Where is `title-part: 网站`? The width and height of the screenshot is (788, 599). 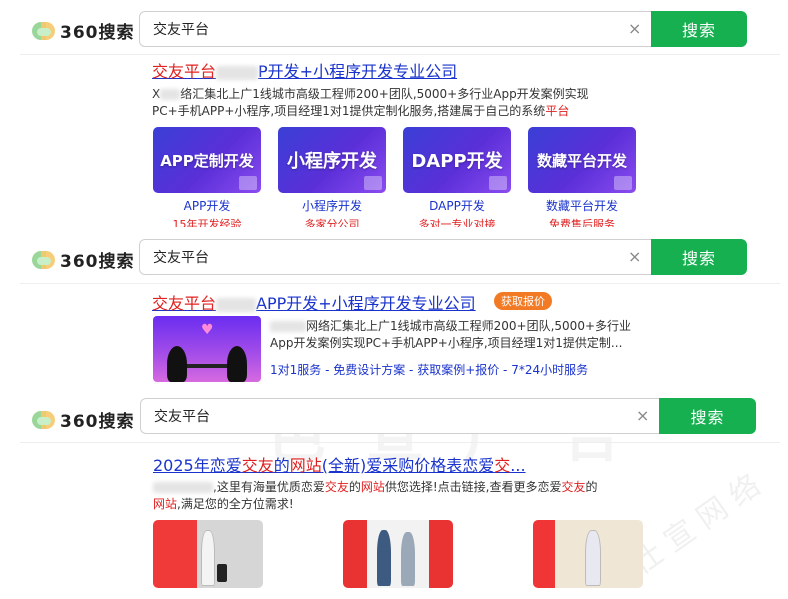
title-part: 网站 is located at coordinates (305, 465).